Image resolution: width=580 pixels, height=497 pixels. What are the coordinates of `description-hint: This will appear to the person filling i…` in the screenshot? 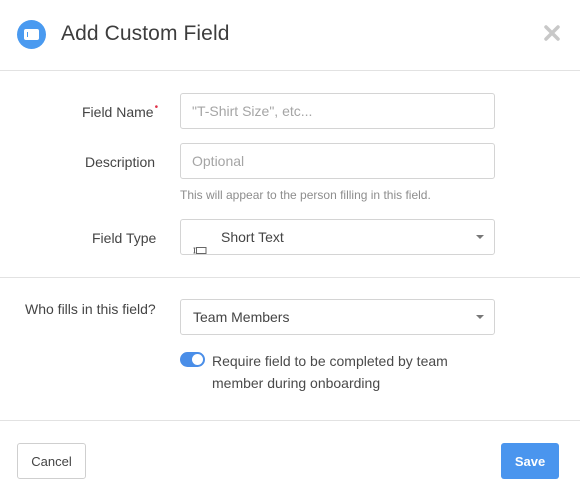 It's located at (305, 195).